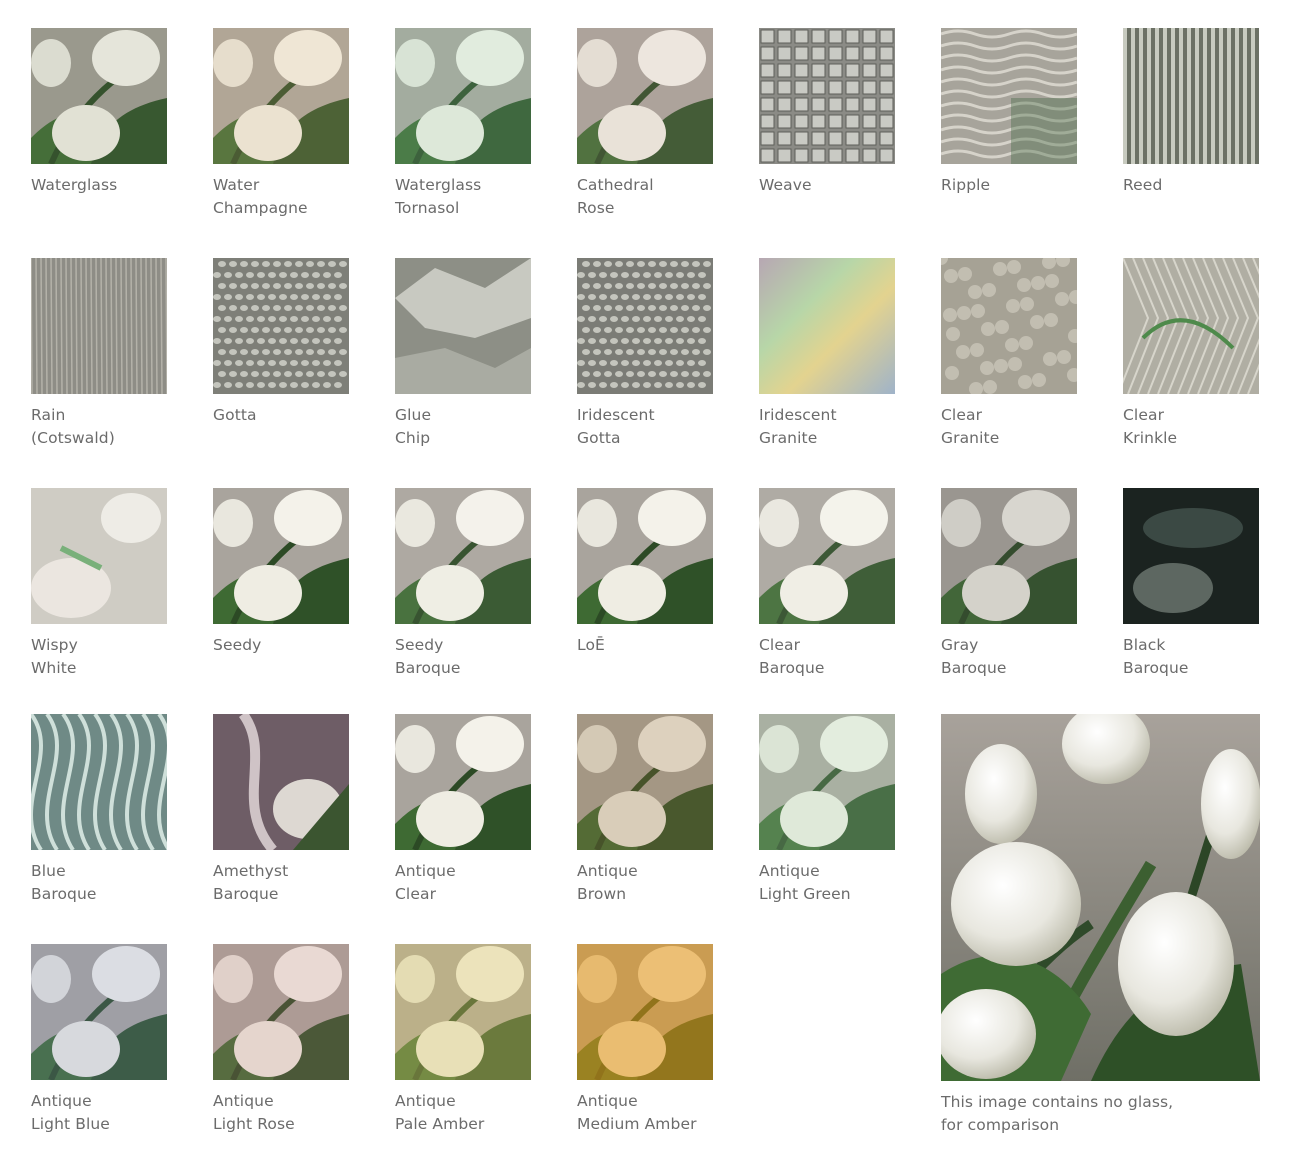 The height and width of the screenshot is (1170, 1294). What do you see at coordinates (1144, 645) in the screenshot?
I see `caption-line: Black` at bounding box center [1144, 645].